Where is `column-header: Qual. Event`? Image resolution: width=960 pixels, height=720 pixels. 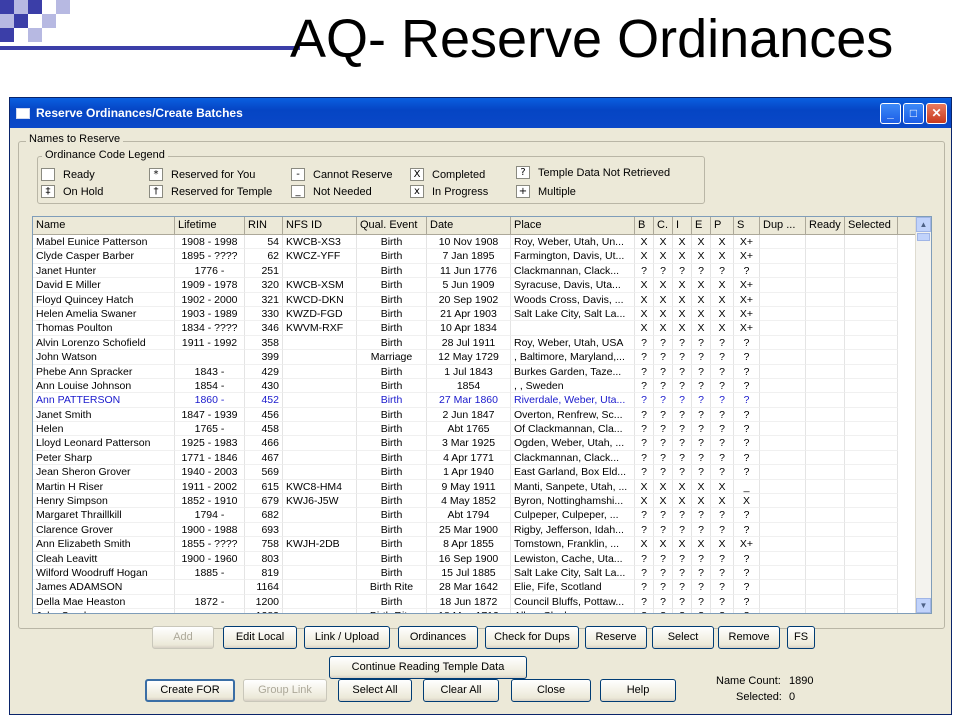
column-header: Qual. Event is located at coordinates (392, 225).